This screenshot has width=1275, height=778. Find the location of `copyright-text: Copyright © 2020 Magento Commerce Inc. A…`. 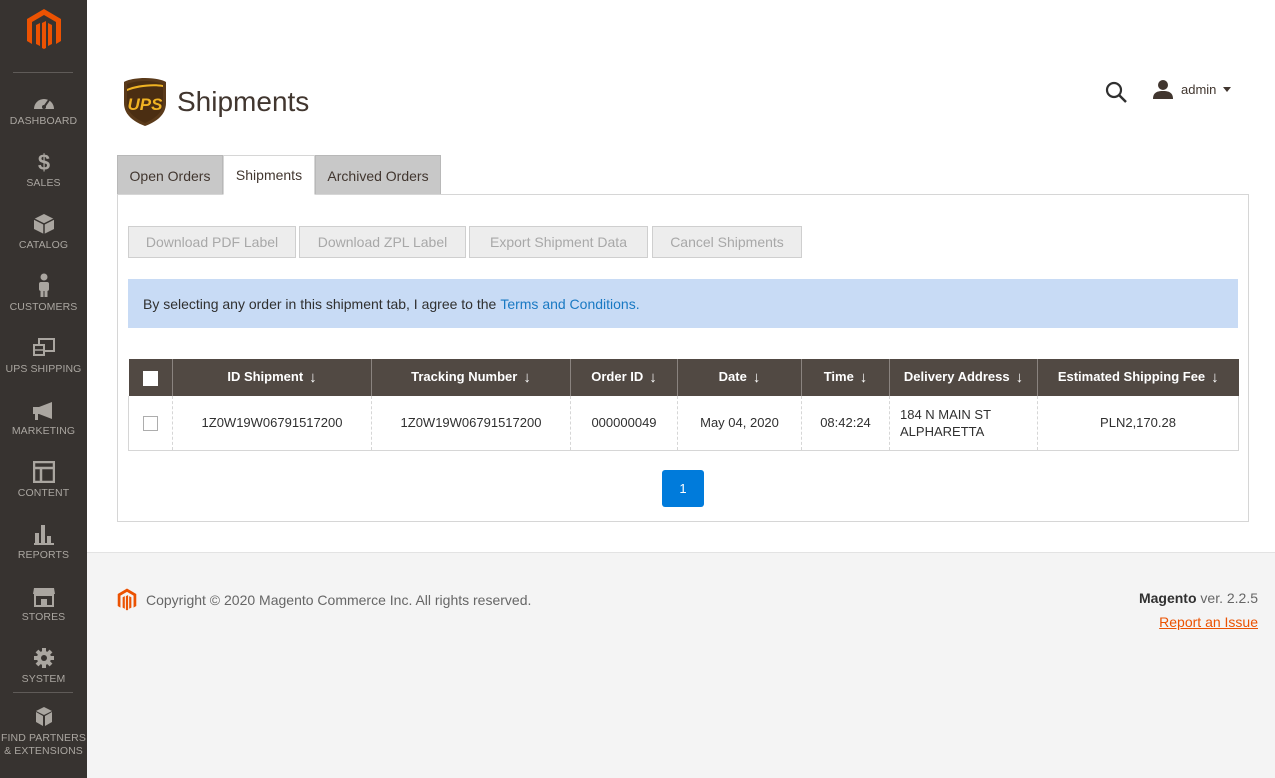

copyright-text: Copyright © 2020 Magento Commerce Inc. A… is located at coordinates (338, 600).